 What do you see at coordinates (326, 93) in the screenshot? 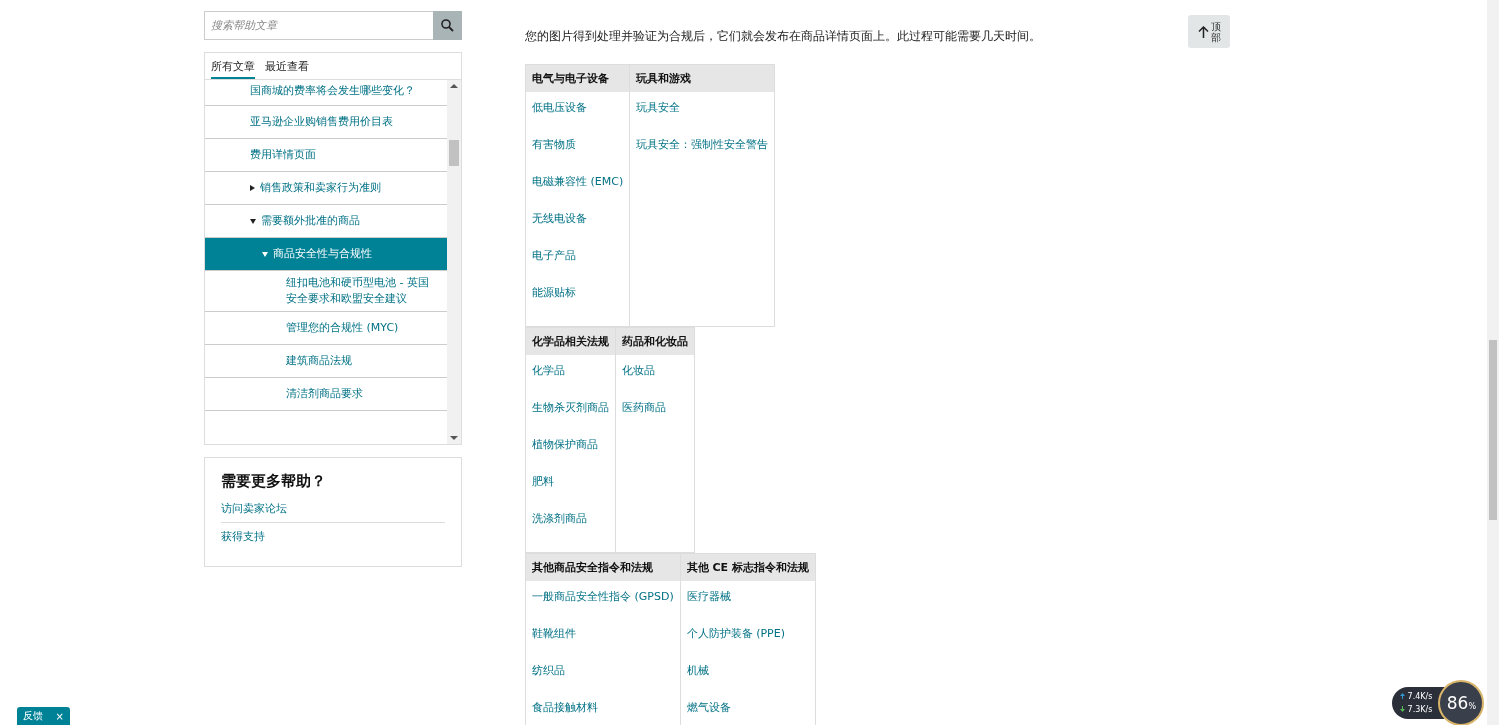
I see `tree-item: 国商城的费率将会发生哪些变化？` at bounding box center [326, 93].